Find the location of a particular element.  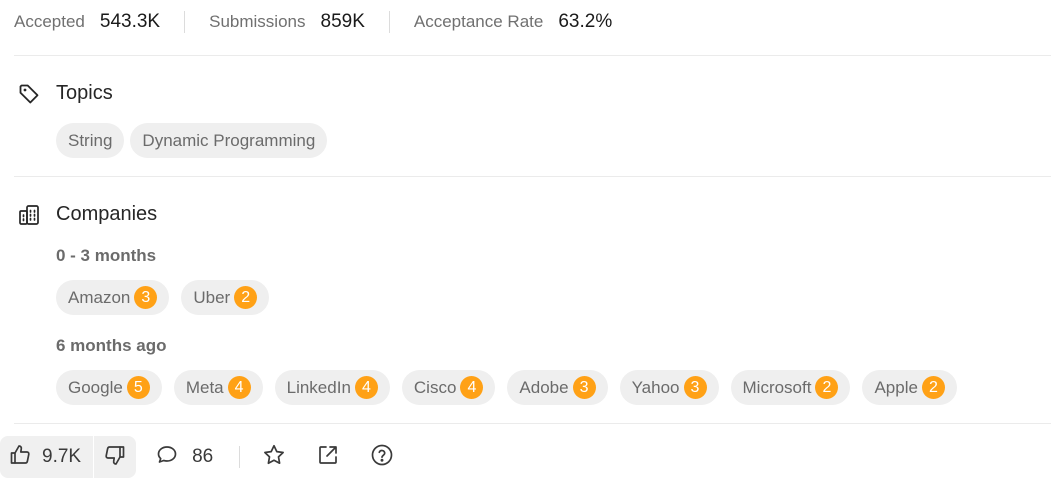

company-tag-linkedin: LinkedIn 4 is located at coordinates (332, 387).